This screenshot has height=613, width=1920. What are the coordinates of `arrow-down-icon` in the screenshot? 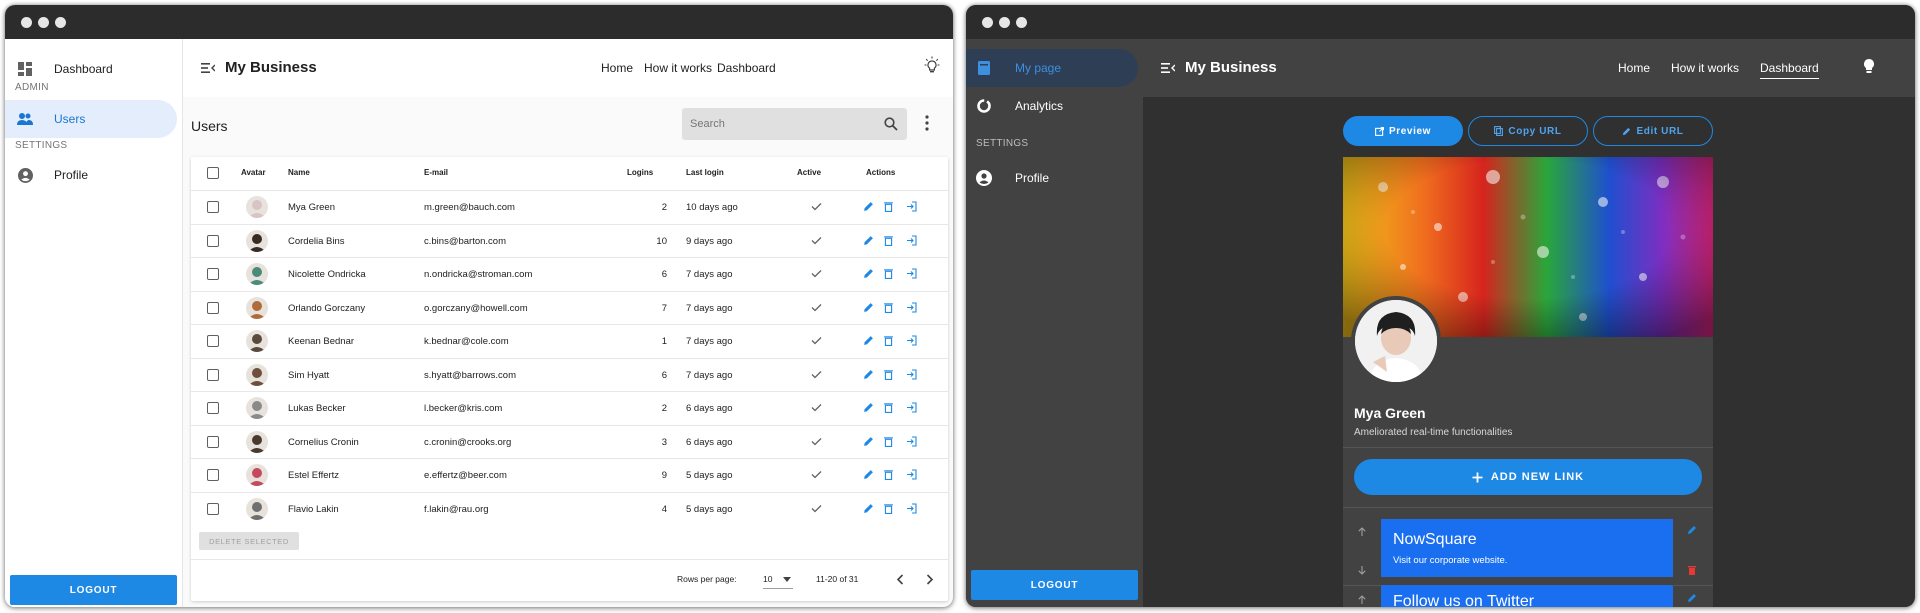 It's located at (1362, 570).